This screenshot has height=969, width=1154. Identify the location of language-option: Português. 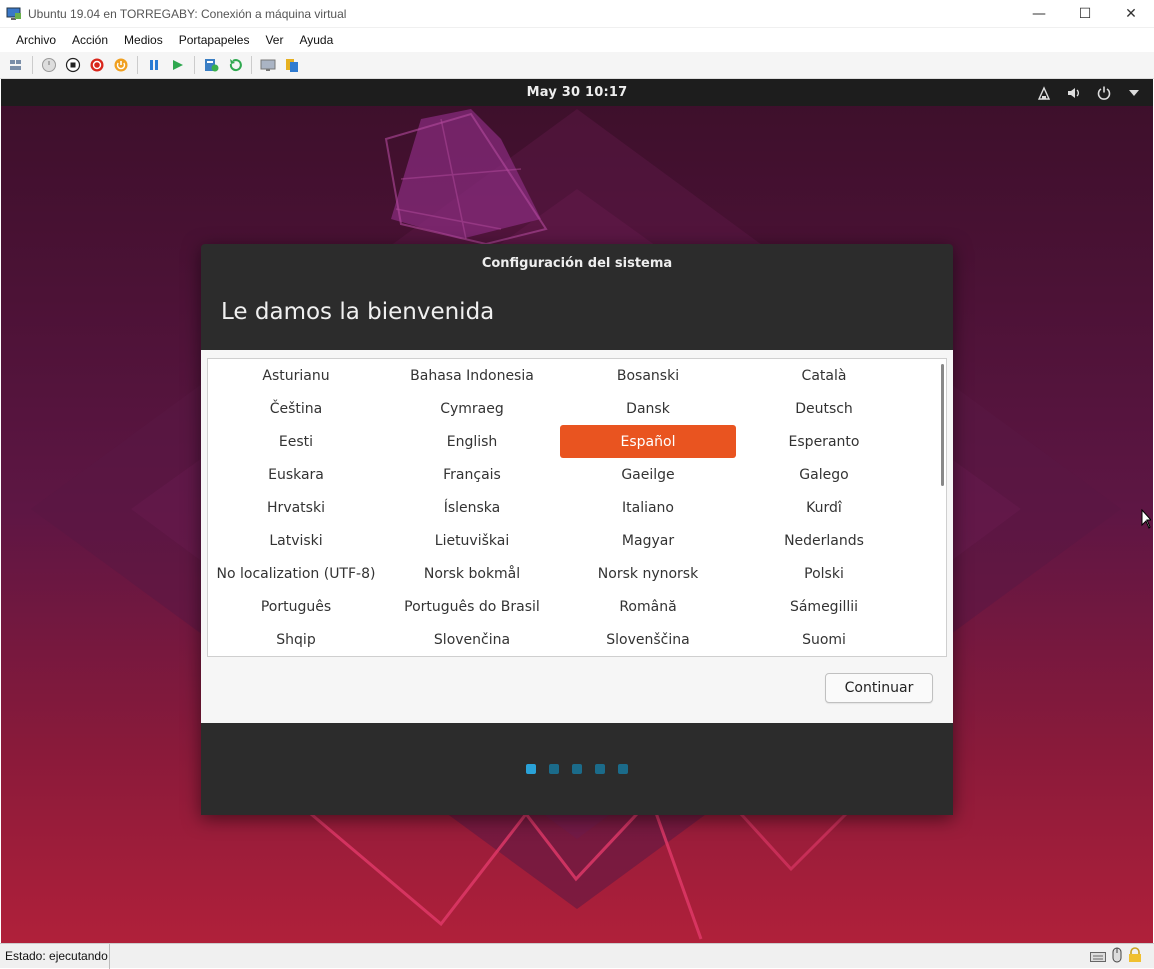
(296, 606).